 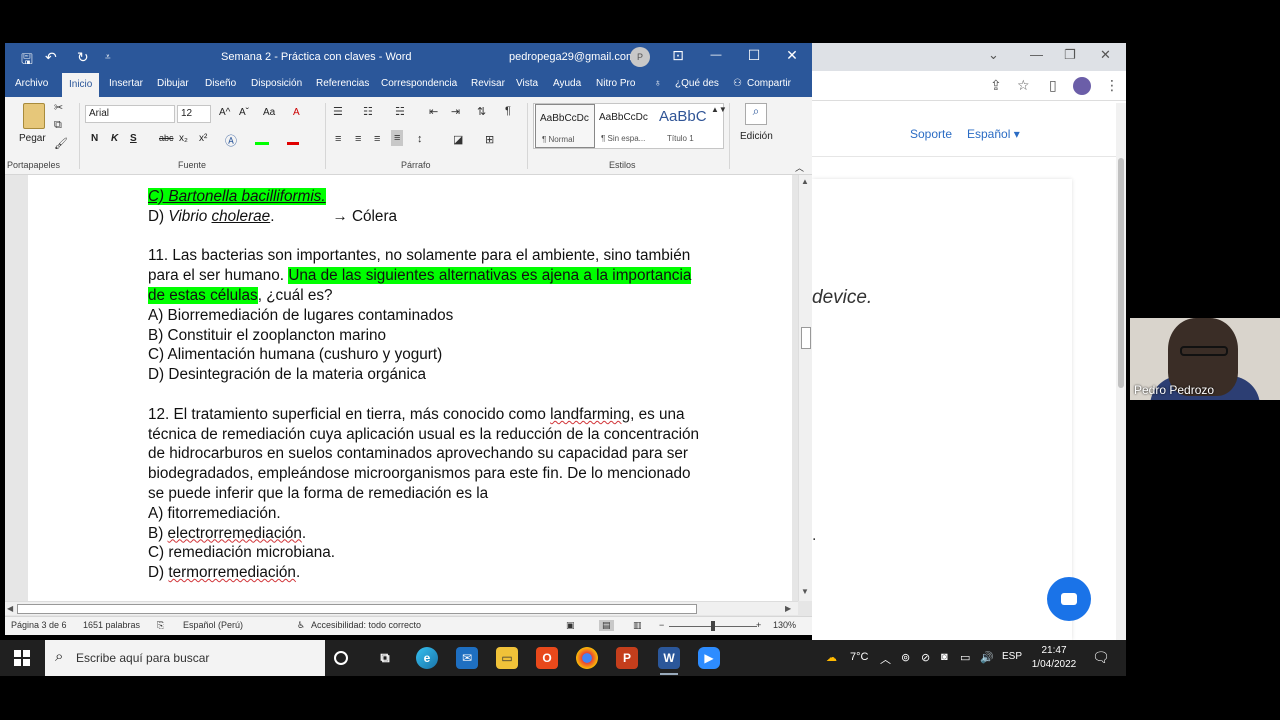 I want to click on redo-icon: ↻, so click(x=83, y=57).